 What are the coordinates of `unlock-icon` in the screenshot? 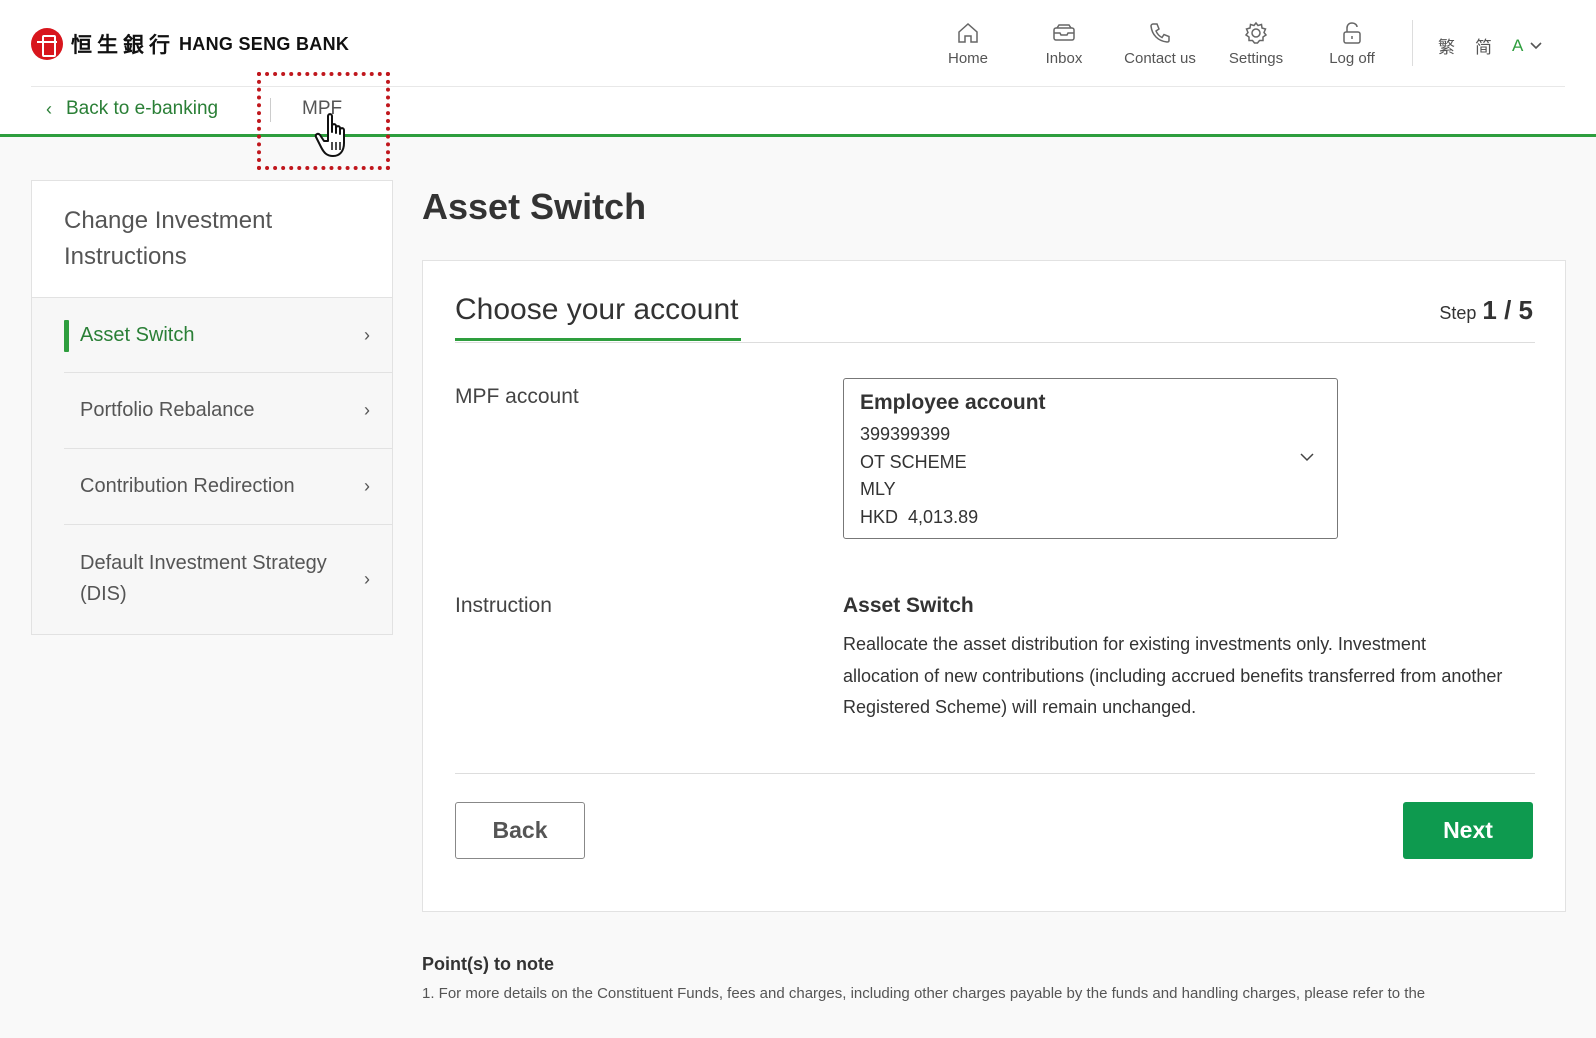 It's located at (1352, 33).